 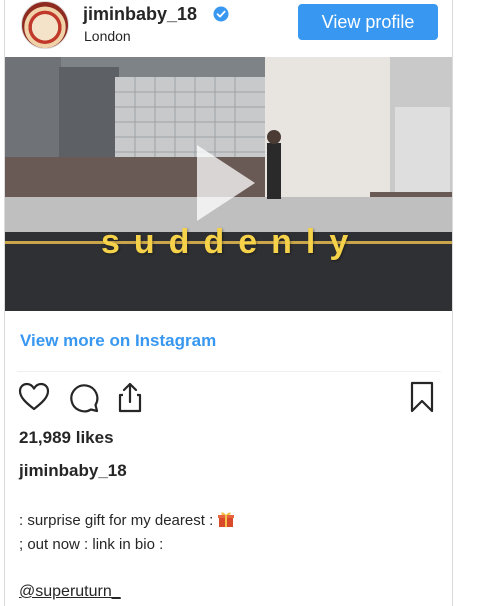 What do you see at coordinates (226, 519) in the screenshot?
I see `gift-emoji` at bounding box center [226, 519].